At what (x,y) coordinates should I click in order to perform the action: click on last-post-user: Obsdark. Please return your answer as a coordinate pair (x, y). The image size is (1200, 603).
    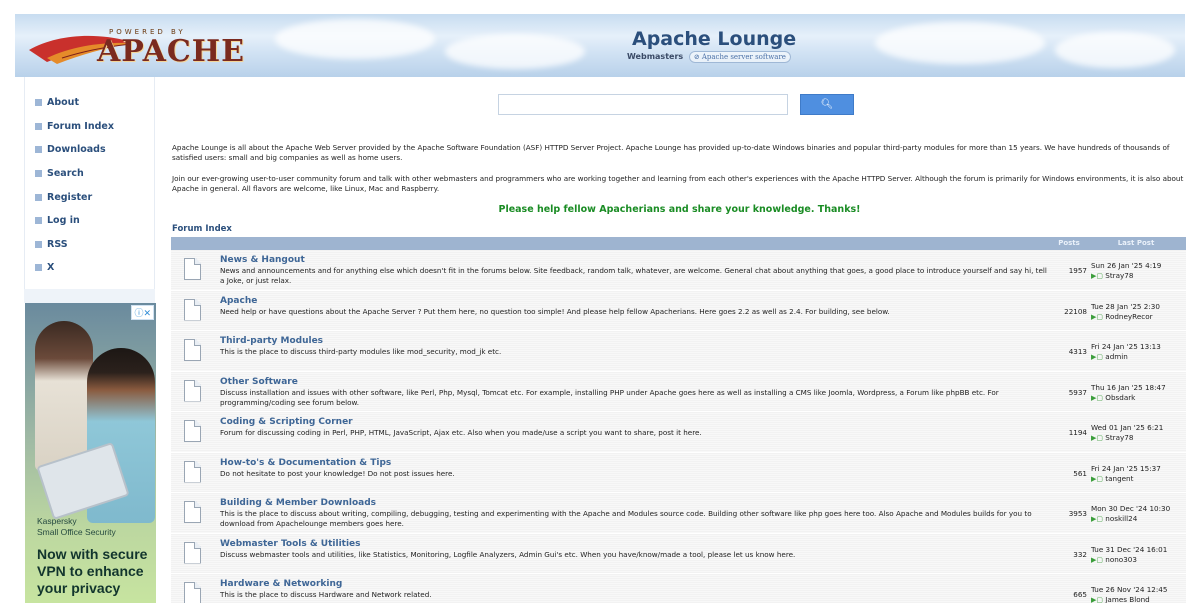
    Looking at the image, I should click on (1120, 397).